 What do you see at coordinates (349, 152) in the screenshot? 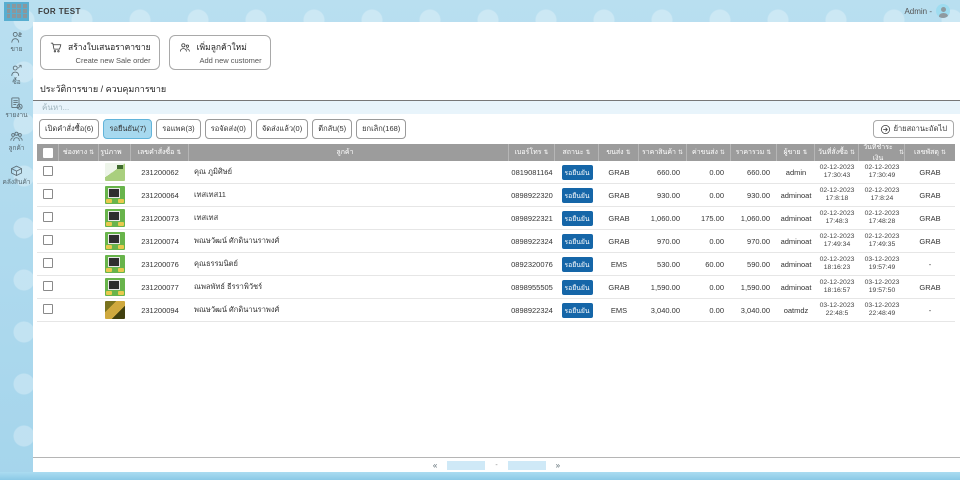
I see `column-header: ลูกค้า ⇅` at bounding box center [349, 152].